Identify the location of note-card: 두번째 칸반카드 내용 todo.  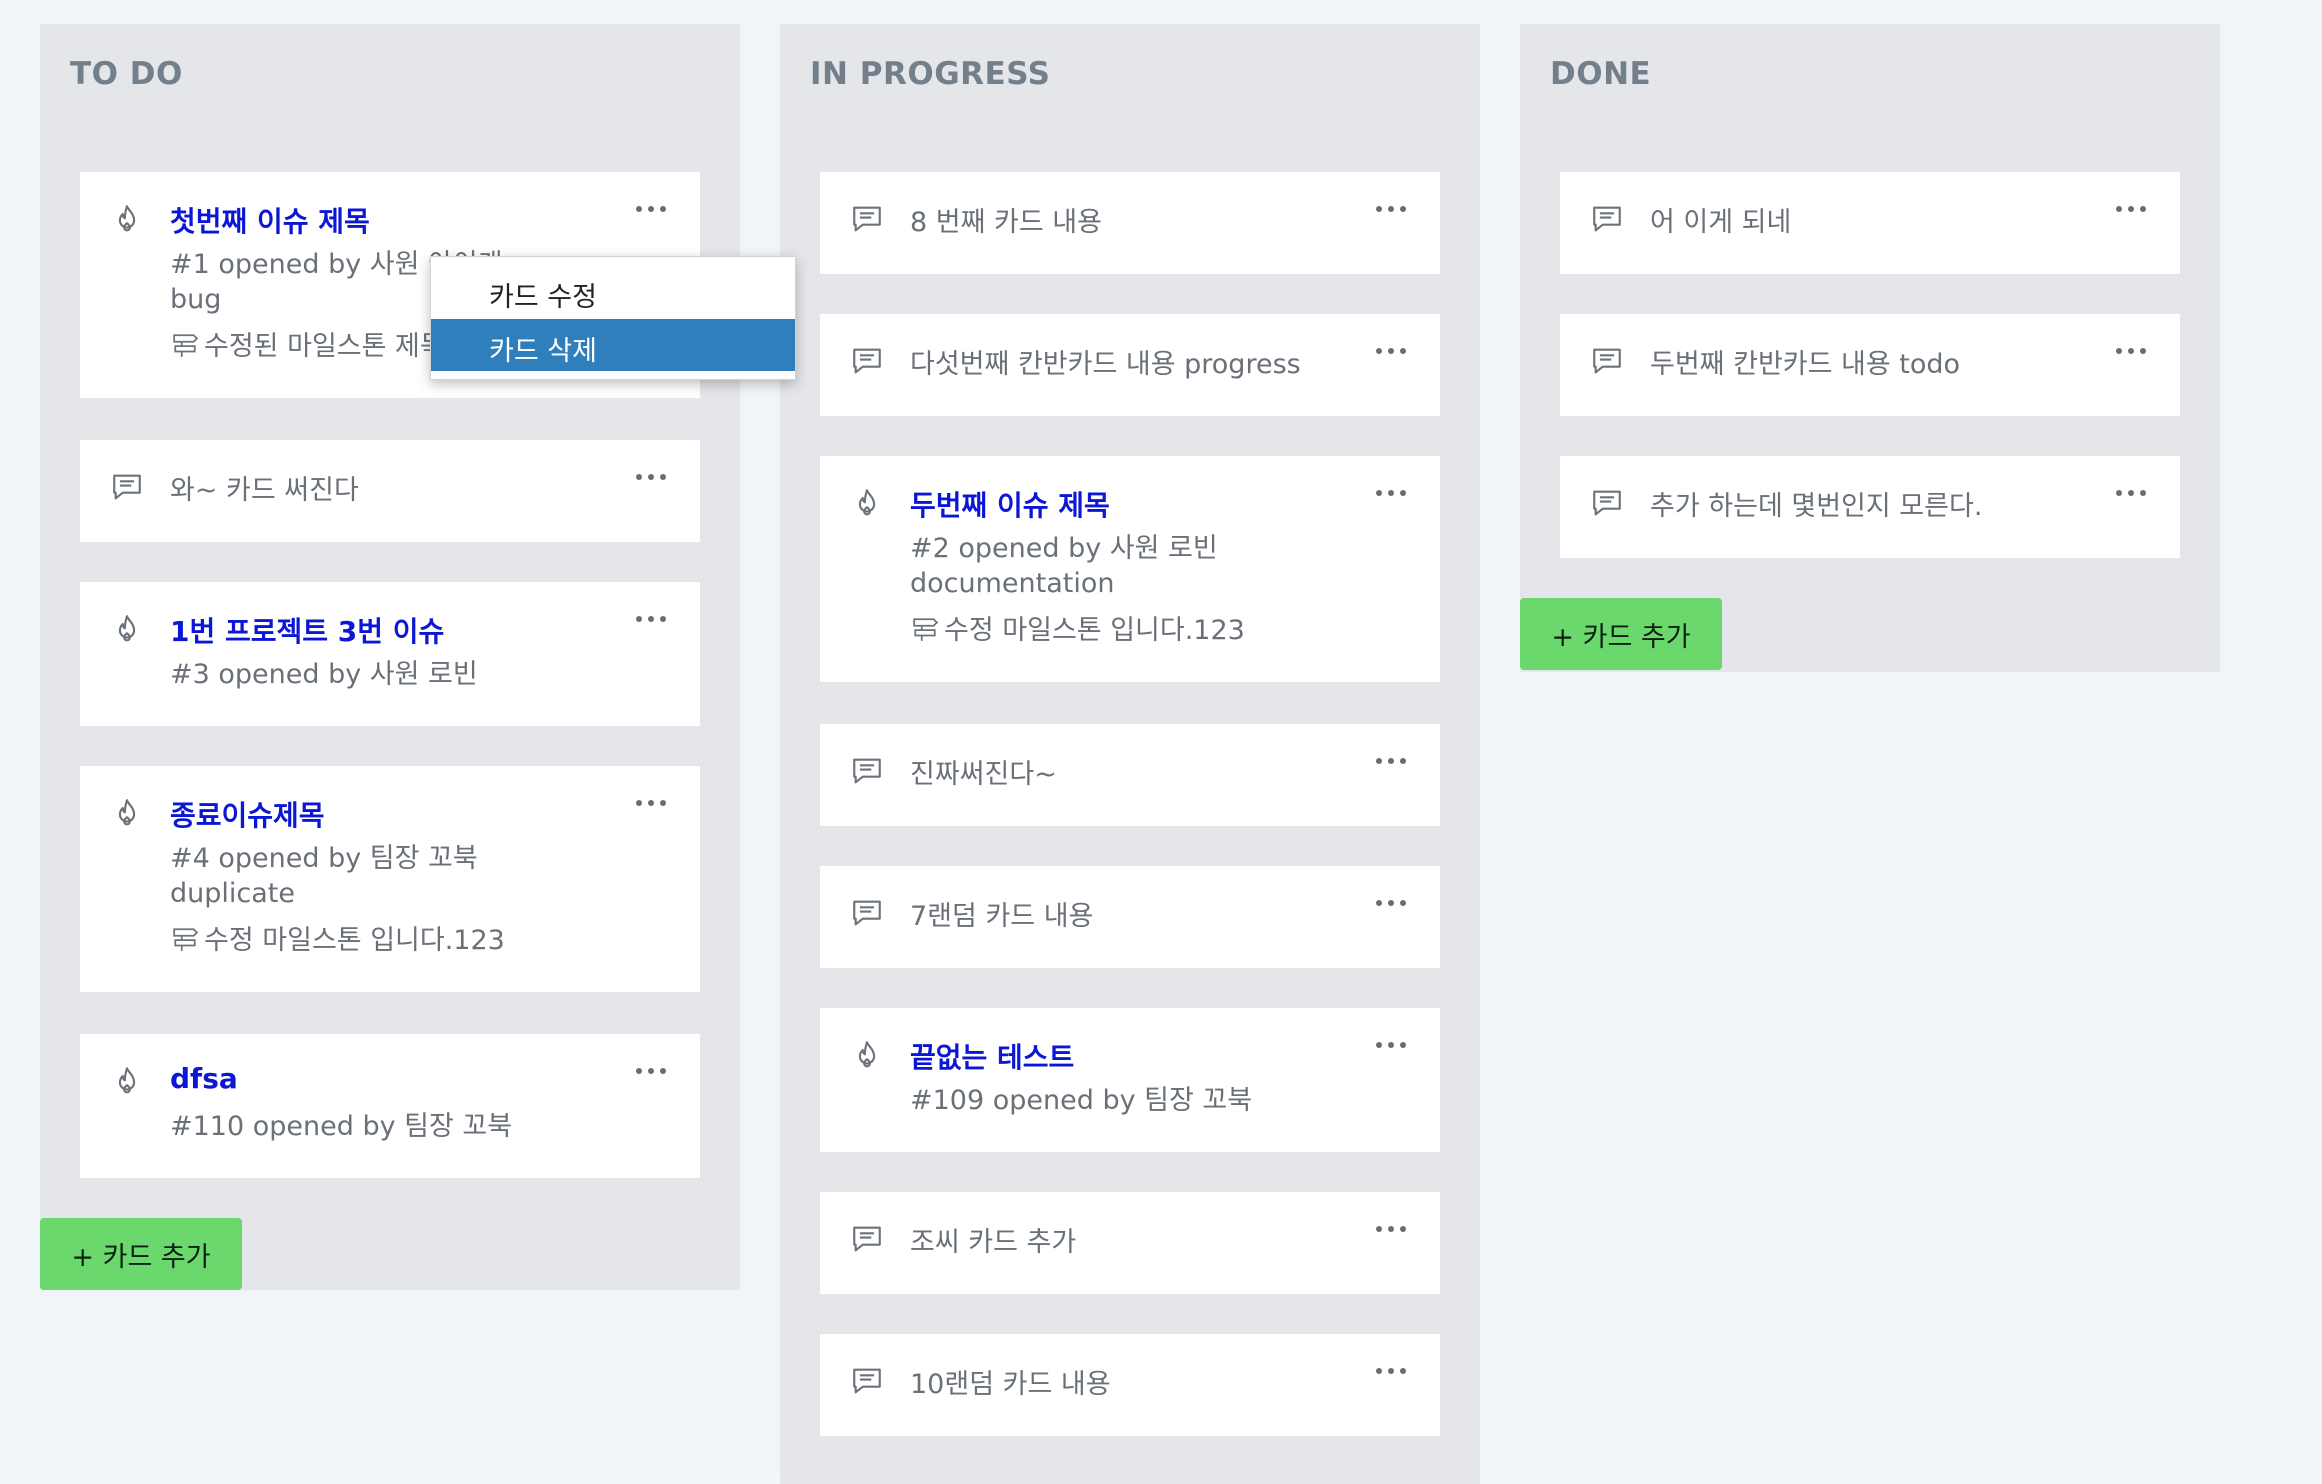
(1870, 365).